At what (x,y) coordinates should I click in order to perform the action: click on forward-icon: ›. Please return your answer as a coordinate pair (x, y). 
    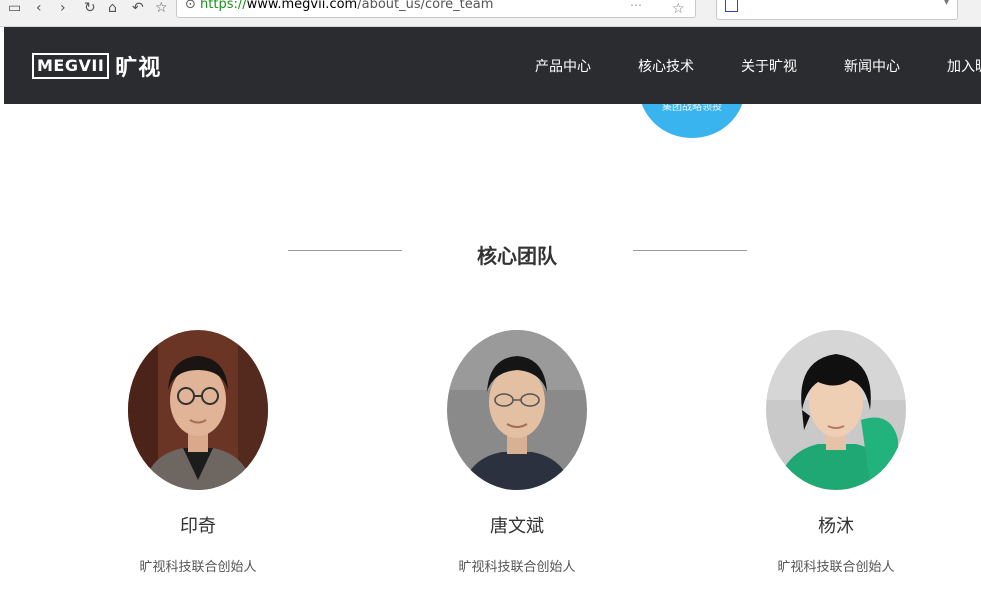
    Looking at the image, I should click on (63, 8).